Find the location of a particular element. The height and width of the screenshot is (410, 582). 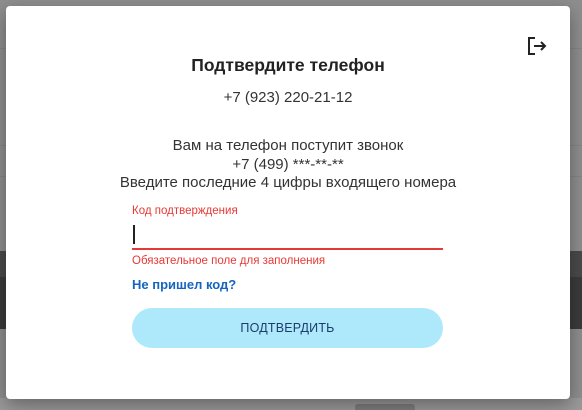

confirmation-code-input is located at coordinates (287, 236).